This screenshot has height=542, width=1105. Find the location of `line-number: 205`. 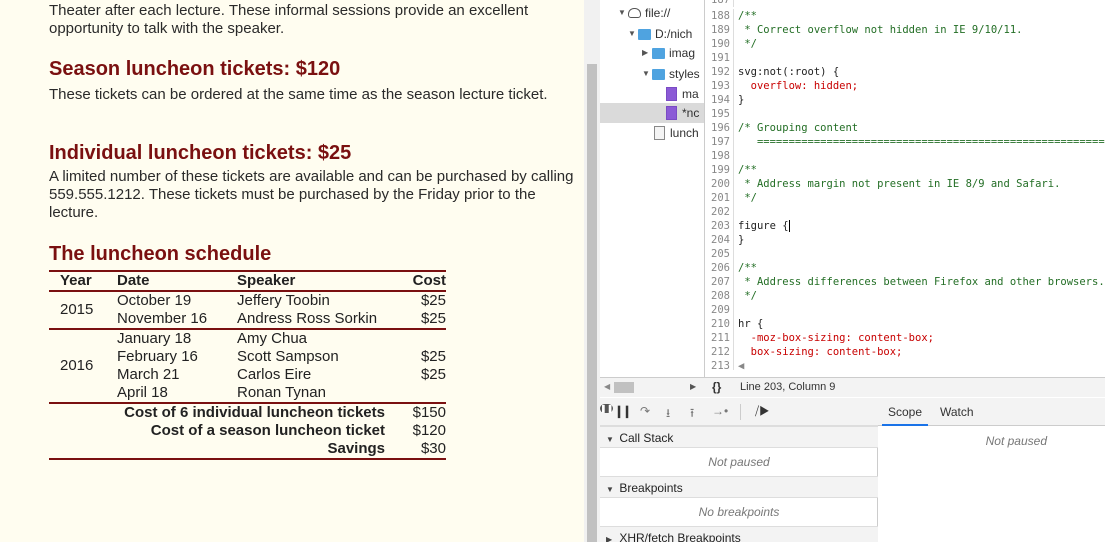

line-number: 205 is located at coordinates (720, 254).